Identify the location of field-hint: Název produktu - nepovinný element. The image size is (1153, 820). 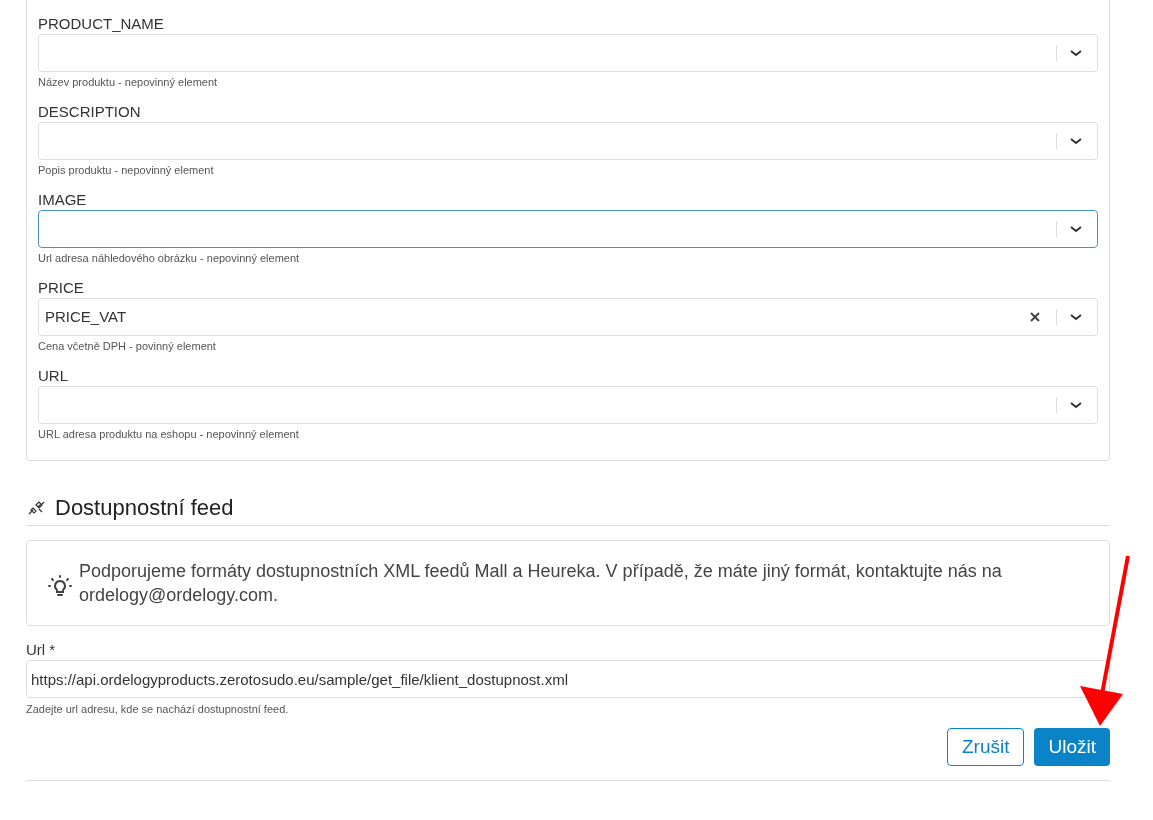
(128, 82).